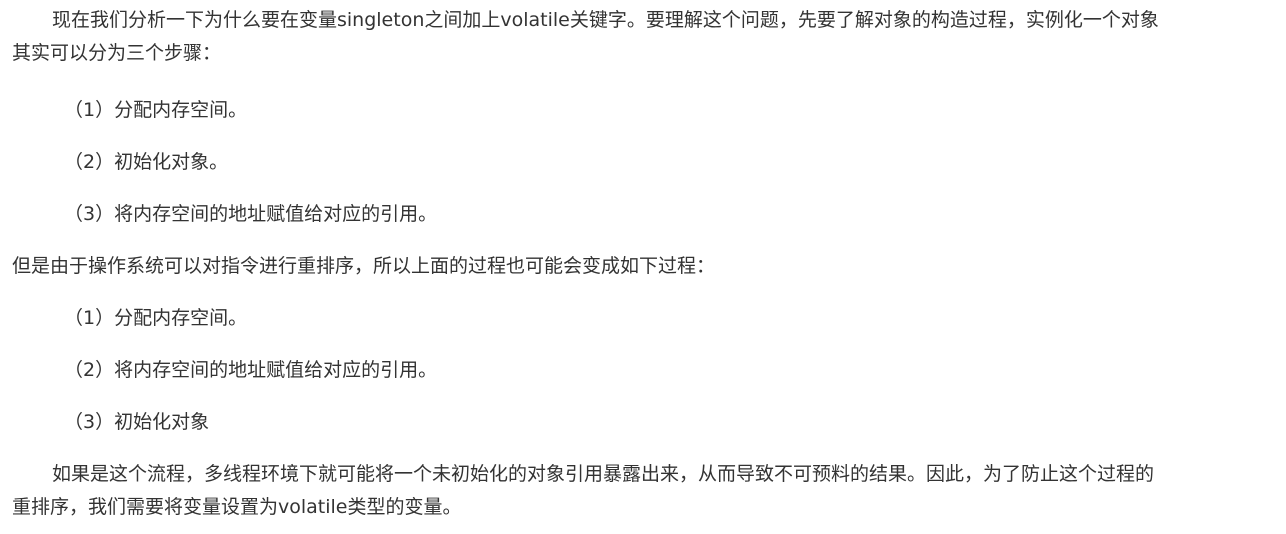 This screenshot has height=534, width=1286. Describe the element at coordinates (156, 110) in the screenshot. I see `step-1-allocate: （1）分配内存空间。` at that location.